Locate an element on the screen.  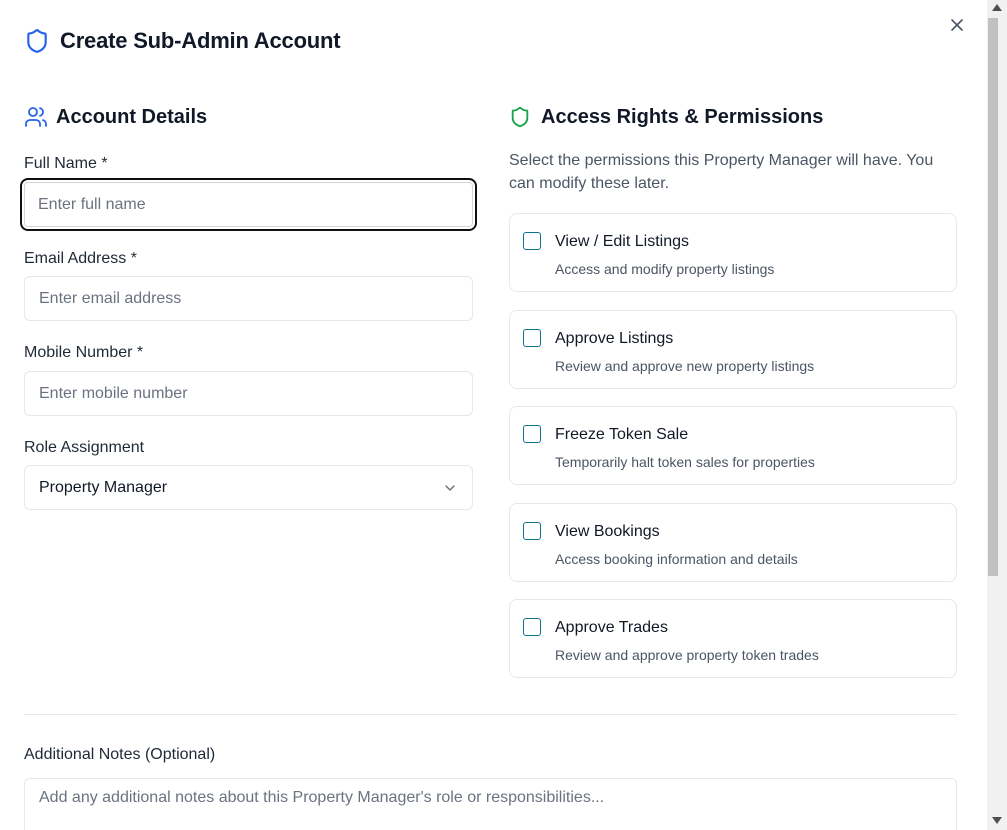
permission-title: View / Edit Listings is located at coordinates (622, 241).